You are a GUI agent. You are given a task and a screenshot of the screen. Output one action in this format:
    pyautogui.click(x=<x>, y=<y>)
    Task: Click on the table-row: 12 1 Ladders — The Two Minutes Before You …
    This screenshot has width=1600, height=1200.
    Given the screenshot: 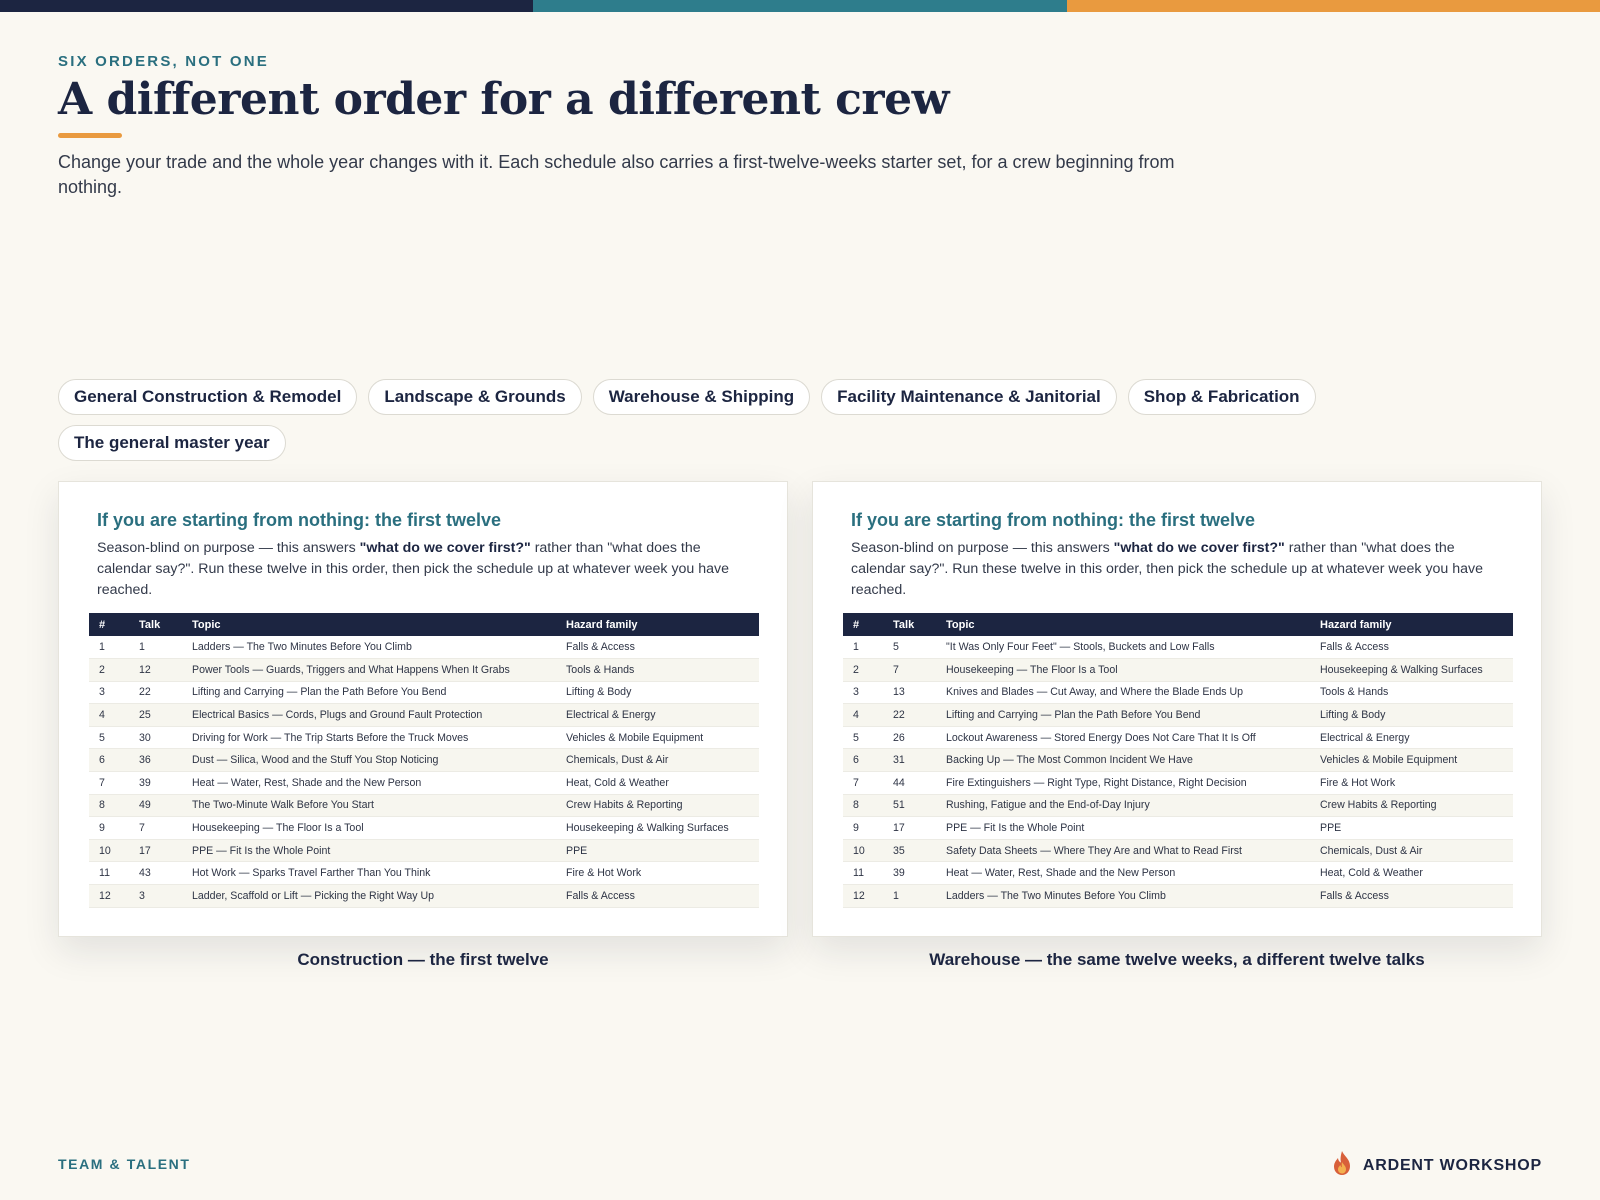 What is the action you would take?
    pyautogui.click(x=1178, y=896)
    